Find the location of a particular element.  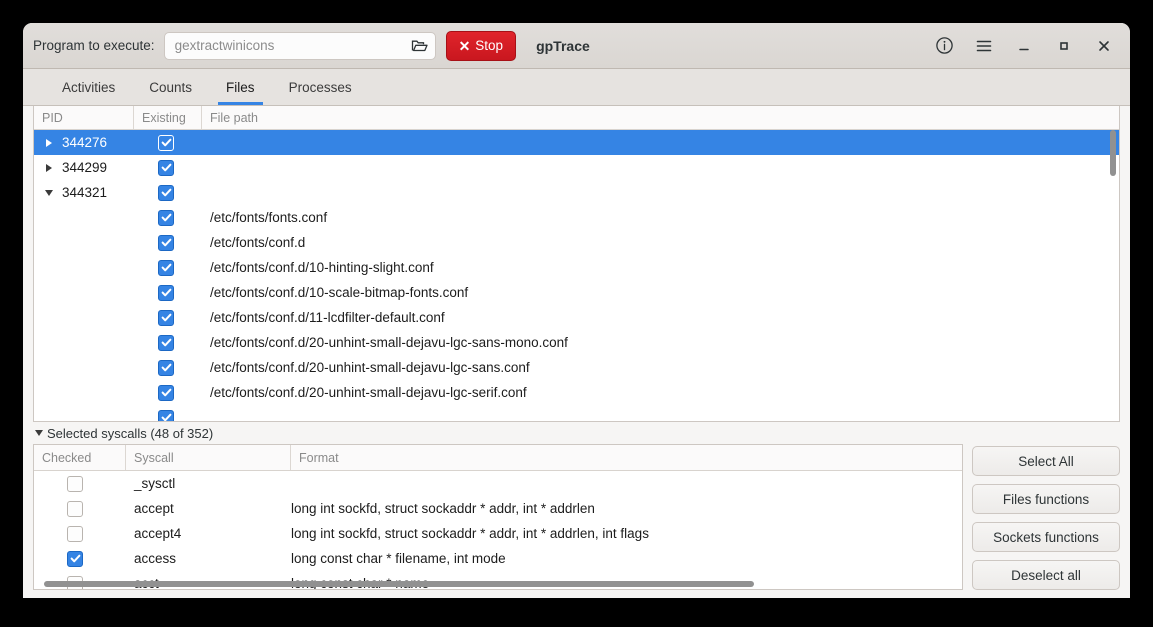

files-tree-scrollbar is located at coordinates (1113, 275).